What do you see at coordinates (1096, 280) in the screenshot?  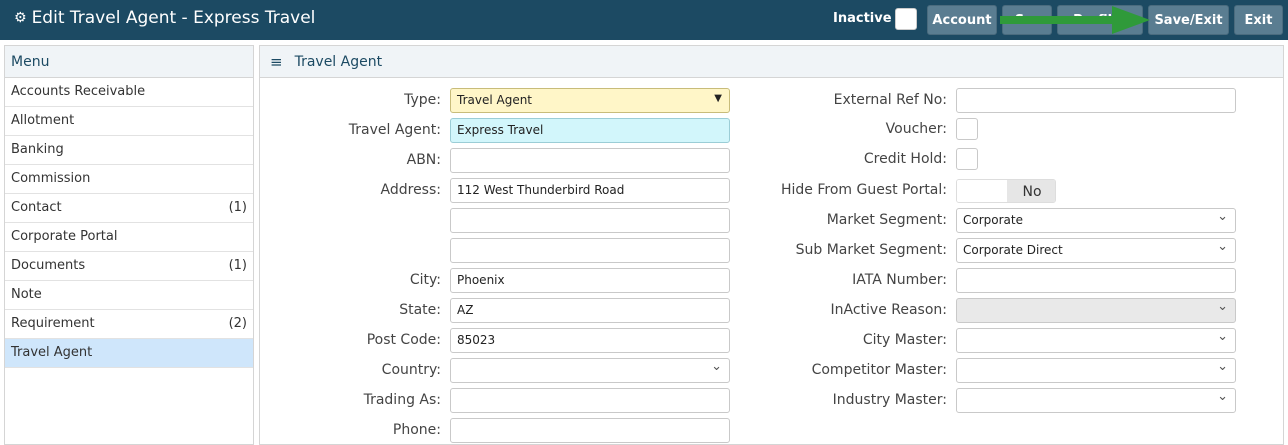 I see `iata-number-input` at bounding box center [1096, 280].